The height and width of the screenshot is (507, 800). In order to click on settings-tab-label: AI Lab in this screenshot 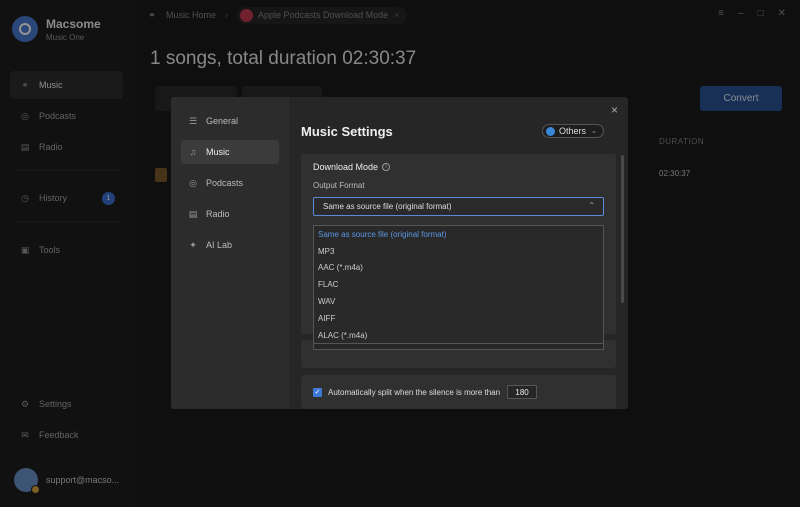, I will do `click(219, 245)`.